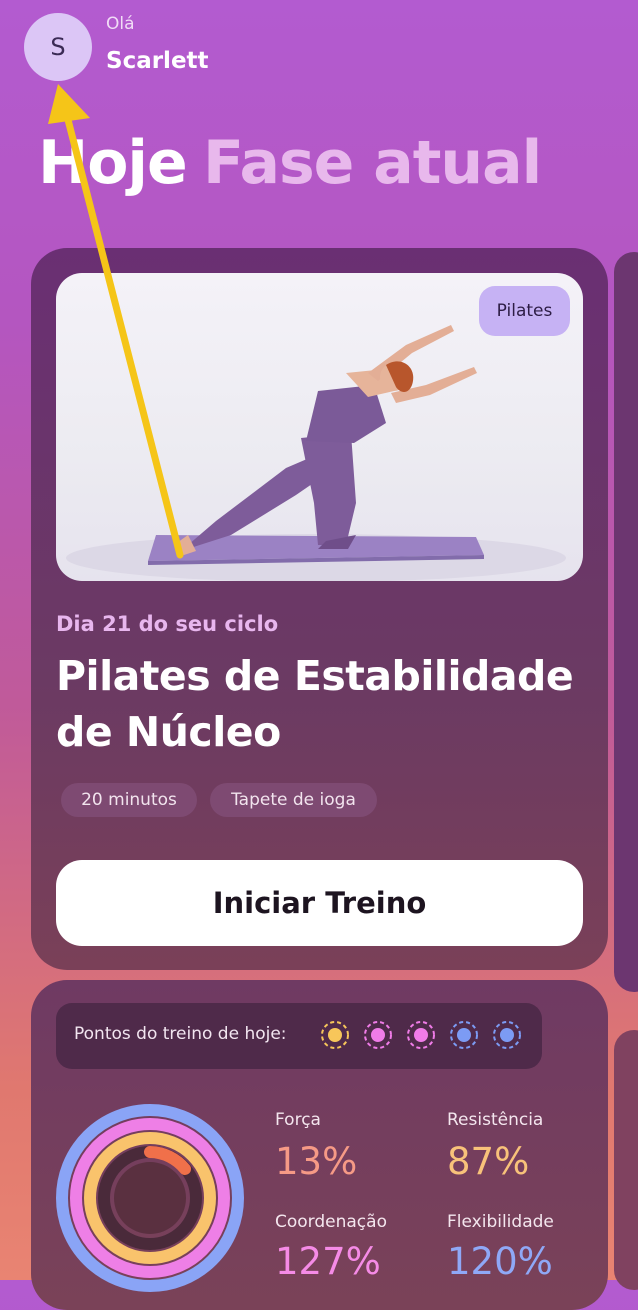  Describe the element at coordinates (316, 1161) in the screenshot. I see `stat-value-forca: 13%` at that location.